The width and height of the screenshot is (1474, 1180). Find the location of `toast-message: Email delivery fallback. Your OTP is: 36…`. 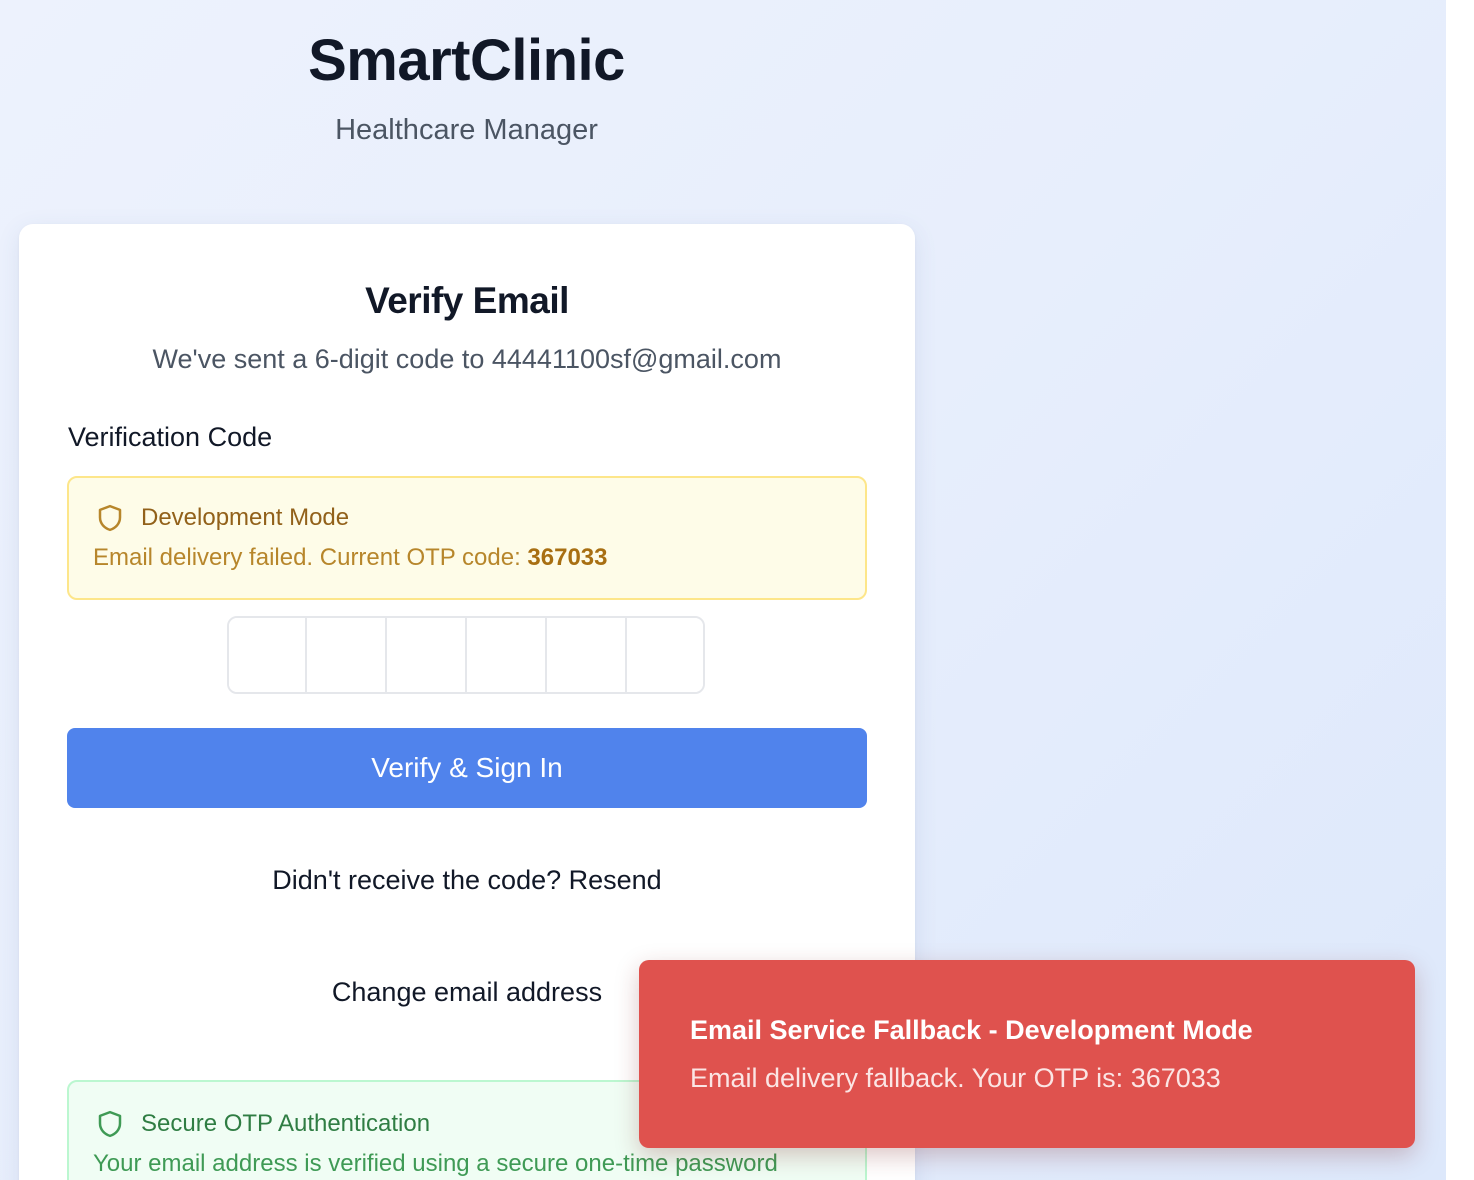

toast-message: Email delivery fallback. Your OTP is: 36… is located at coordinates (955, 1078).